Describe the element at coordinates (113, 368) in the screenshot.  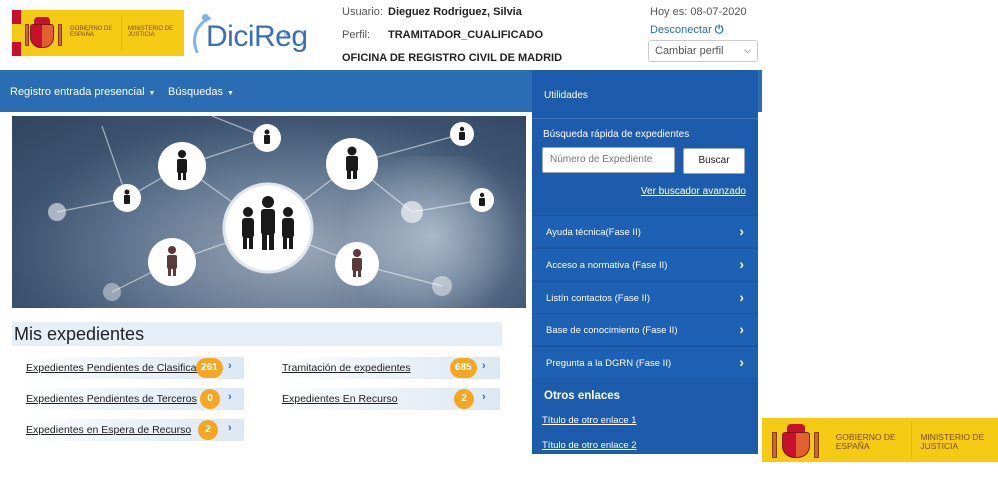
I see `expediente-link-clasificar: Expedientes Pendientes de Clasificar` at that location.